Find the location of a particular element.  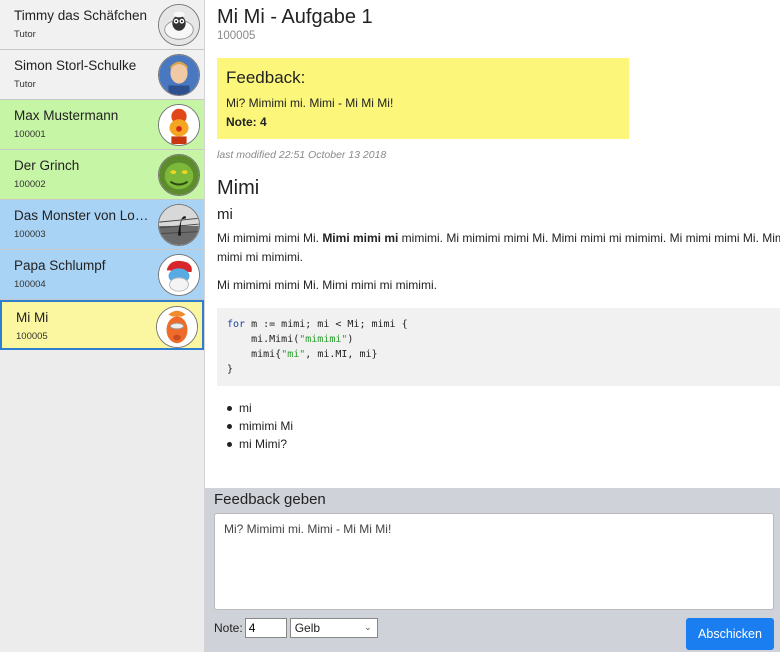

student-item-monster: Das Monster von Loc... 100003 is located at coordinates (102, 225).